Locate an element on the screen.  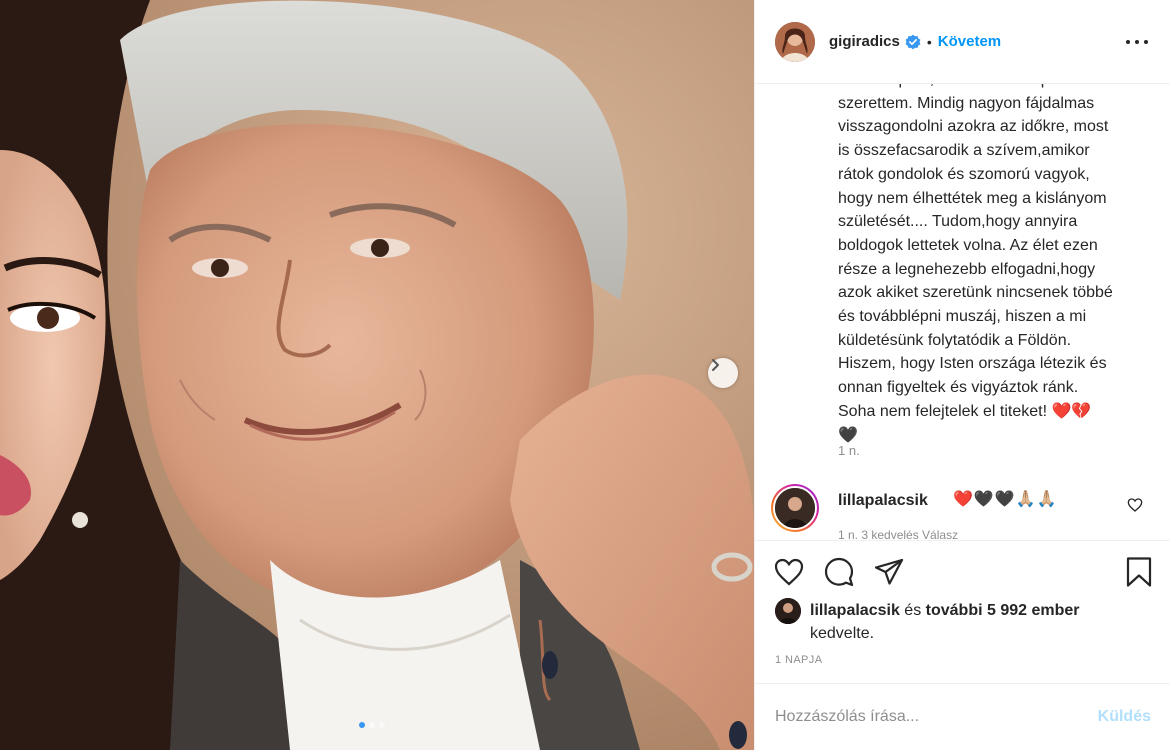
post-username: gigiradics is located at coordinates (864, 41).